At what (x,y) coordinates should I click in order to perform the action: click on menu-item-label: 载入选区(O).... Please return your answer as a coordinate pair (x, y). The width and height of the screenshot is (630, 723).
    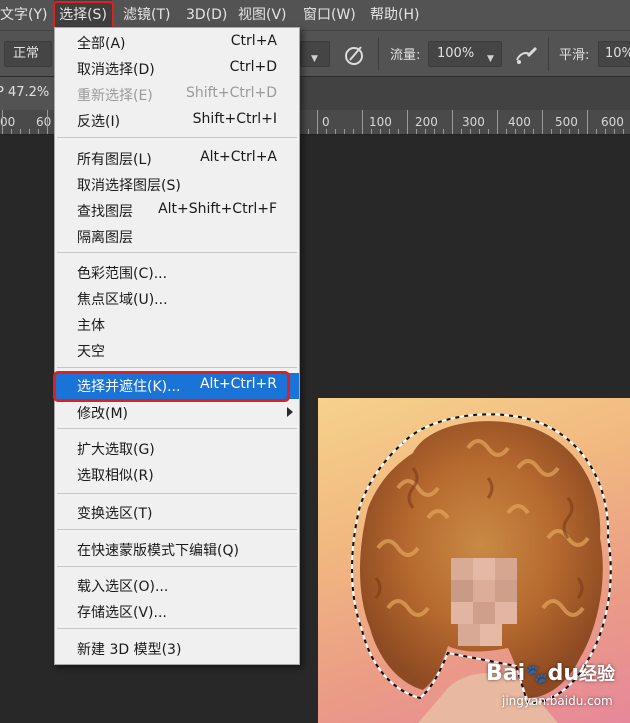
    Looking at the image, I should click on (123, 587).